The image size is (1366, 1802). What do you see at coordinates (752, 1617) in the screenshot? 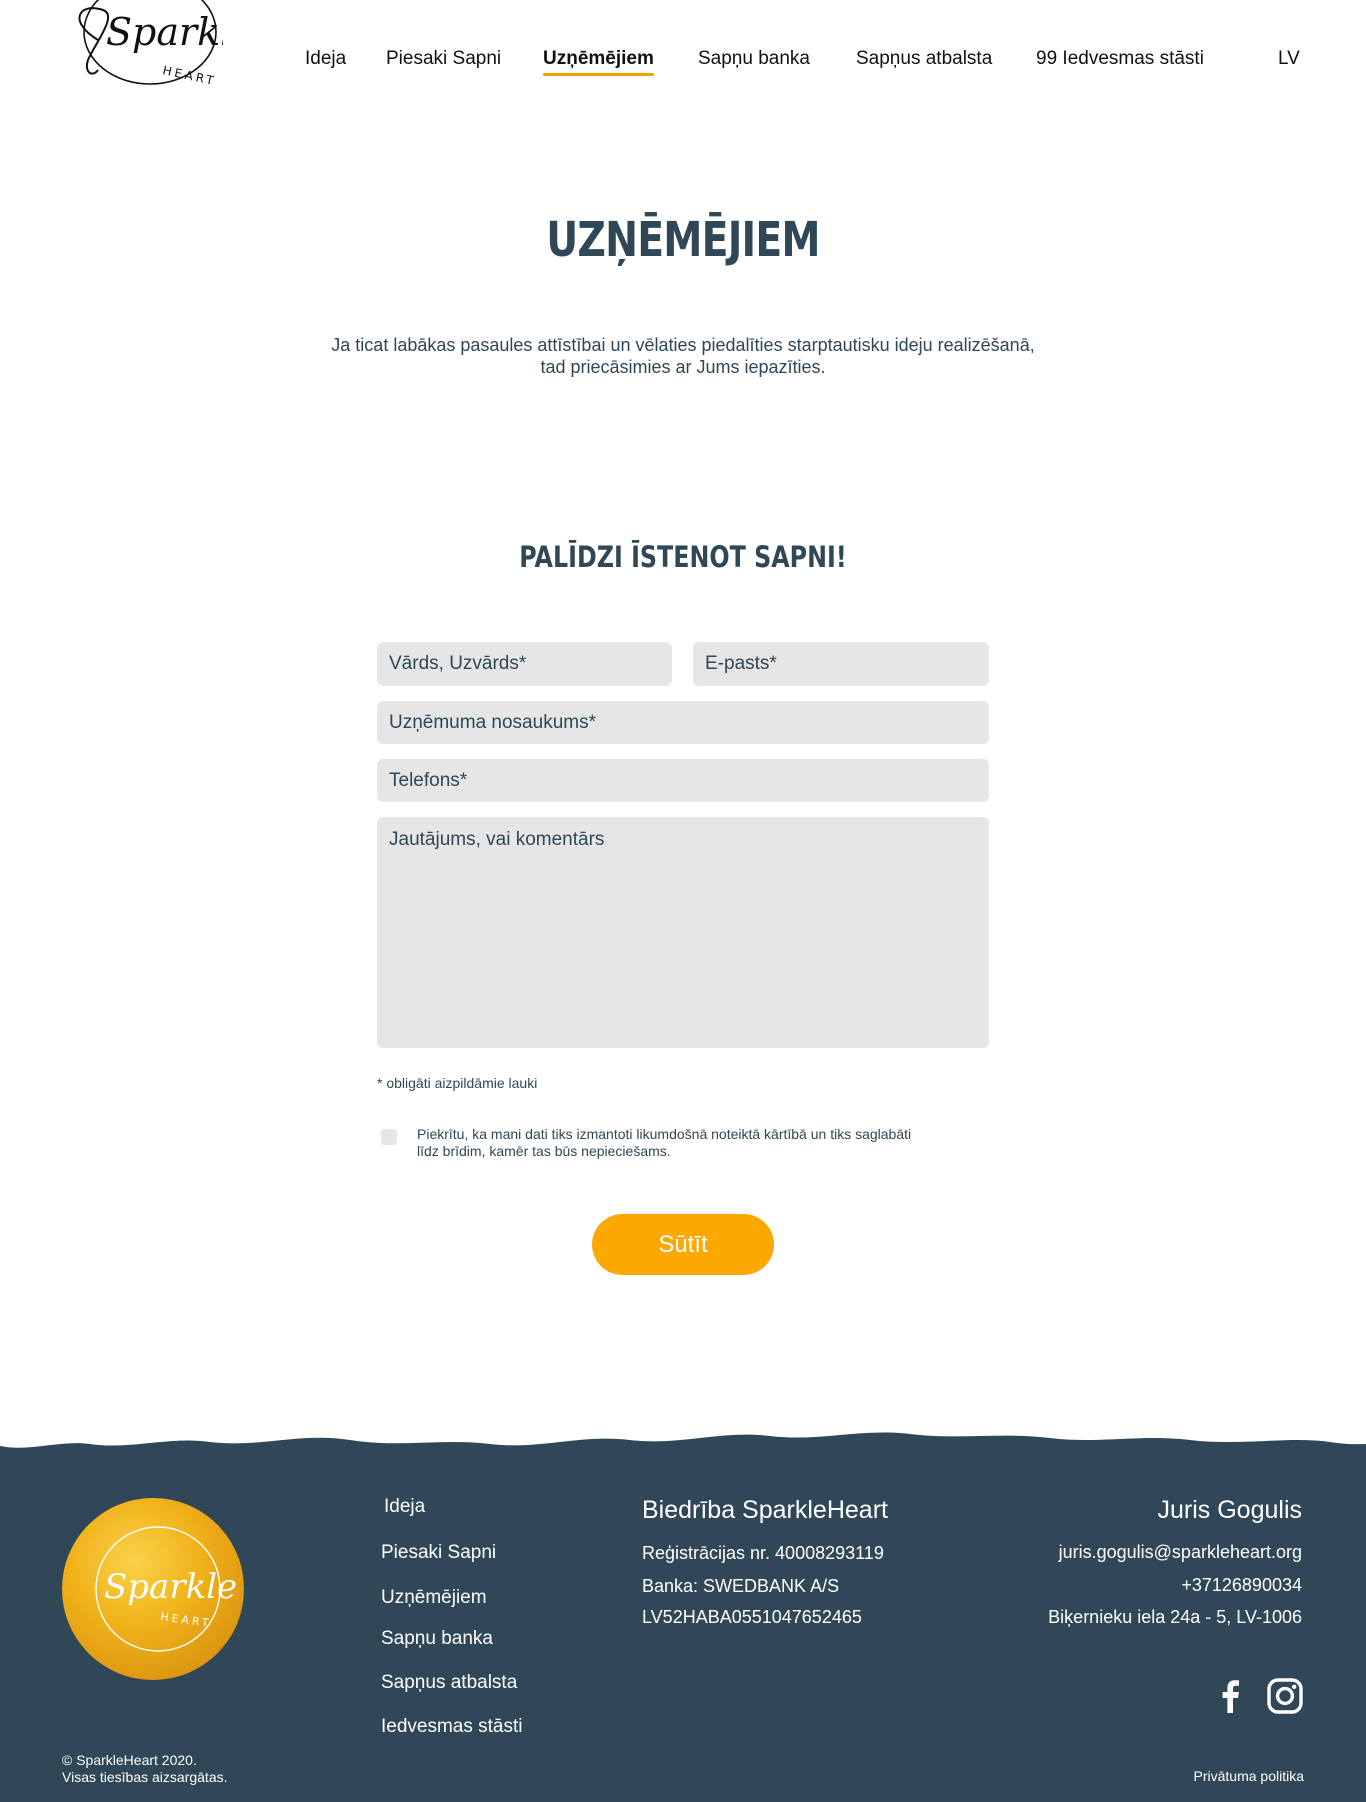
I see `footer-iban: LV52HABA0551047652465` at bounding box center [752, 1617].